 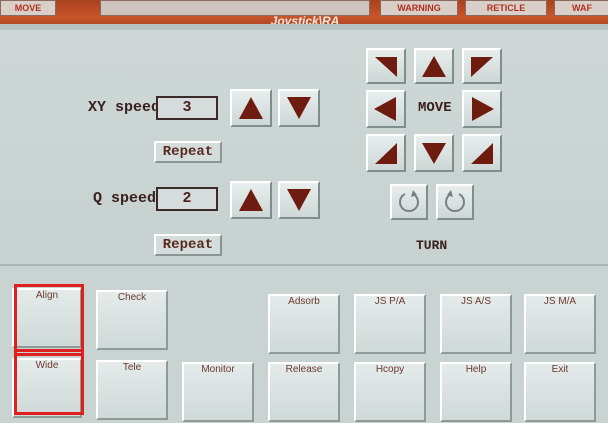 I want to click on turn-right-button, so click(x=455, y=202).